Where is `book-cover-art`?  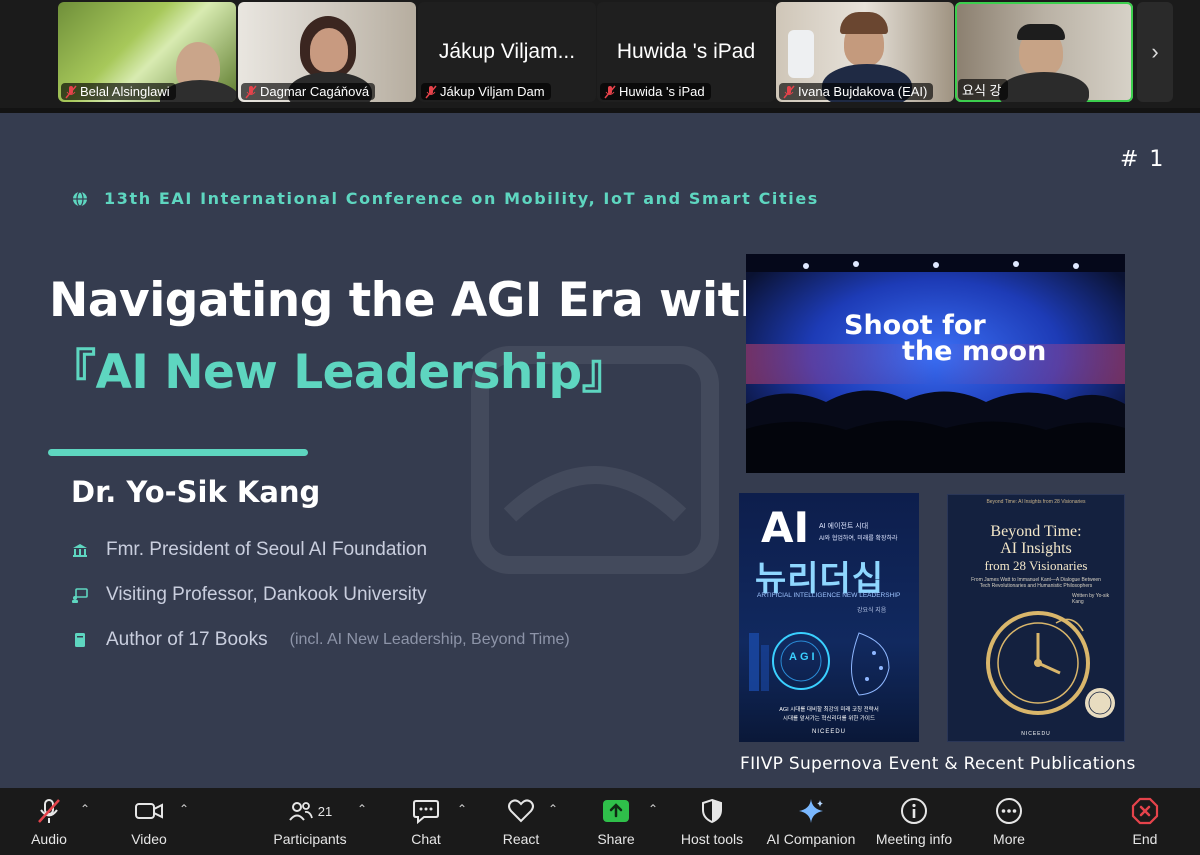
book-cover-art is located at coordinates (819, 664).